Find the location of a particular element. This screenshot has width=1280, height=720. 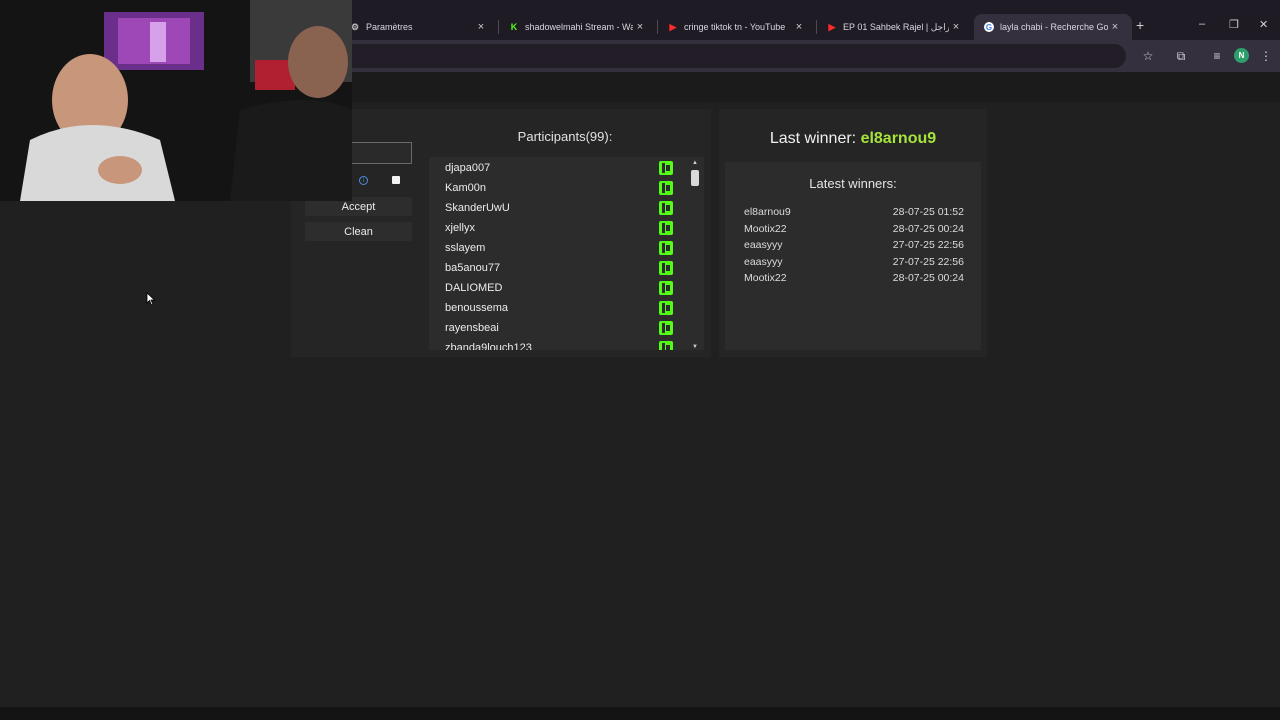

last-winner-label: Last winner: is located at coordinates (813, 138).